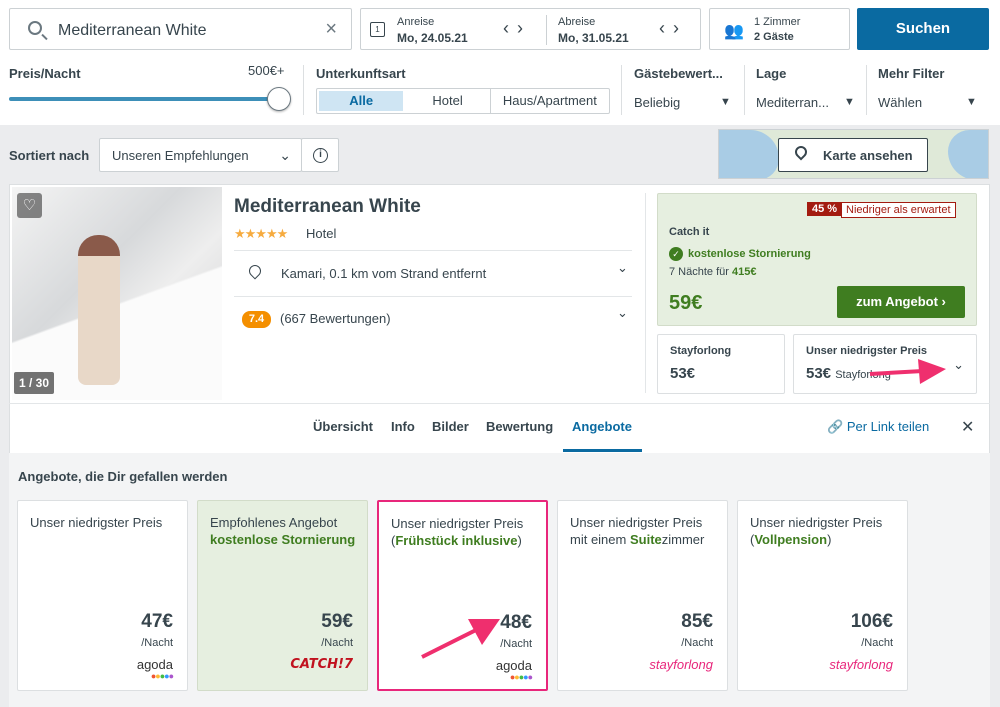  I want to click on guests-count: 2 Gäste, so click(774, 37).